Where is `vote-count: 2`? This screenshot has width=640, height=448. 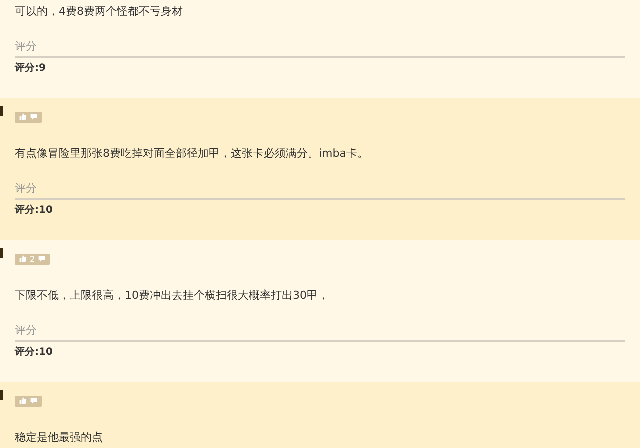
vote-count: 2 is located at coordinates (33, 259).